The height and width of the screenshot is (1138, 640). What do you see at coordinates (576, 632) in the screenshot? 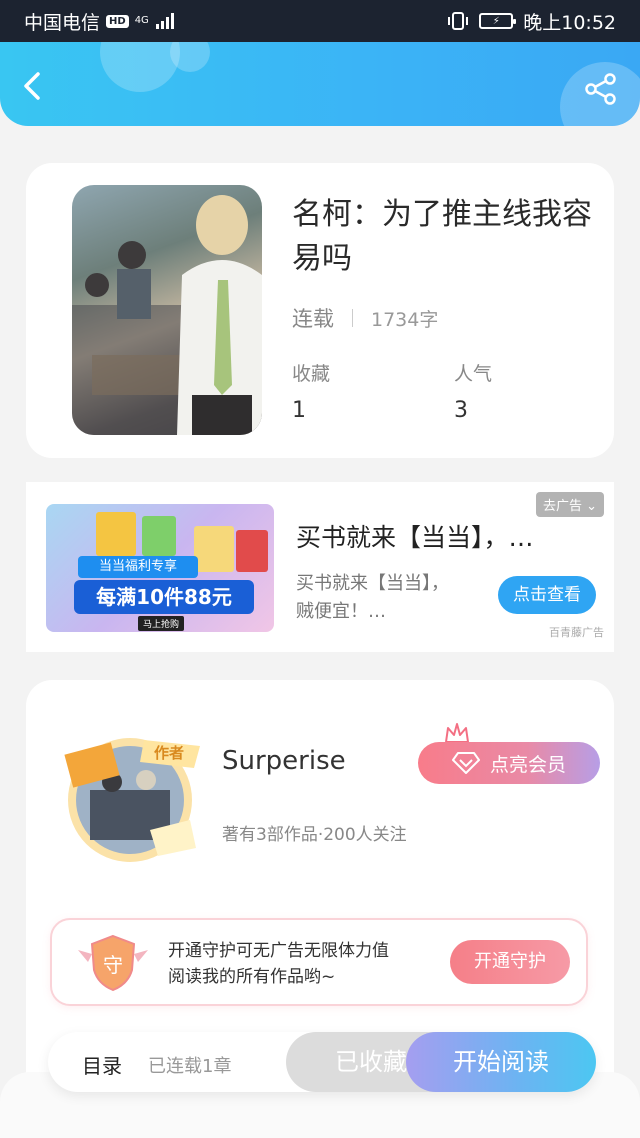
I see `ad-source: 百青藤广告` at bounding box center [576, 632].